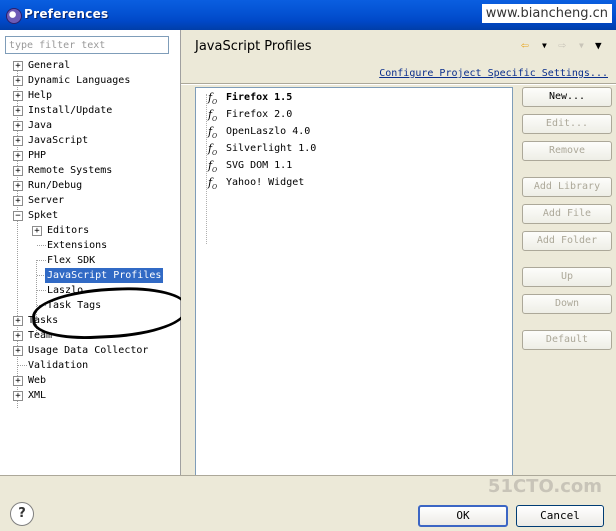 The image size is (616, 531). I want to click on help-icon: ?, so click(22, 514).